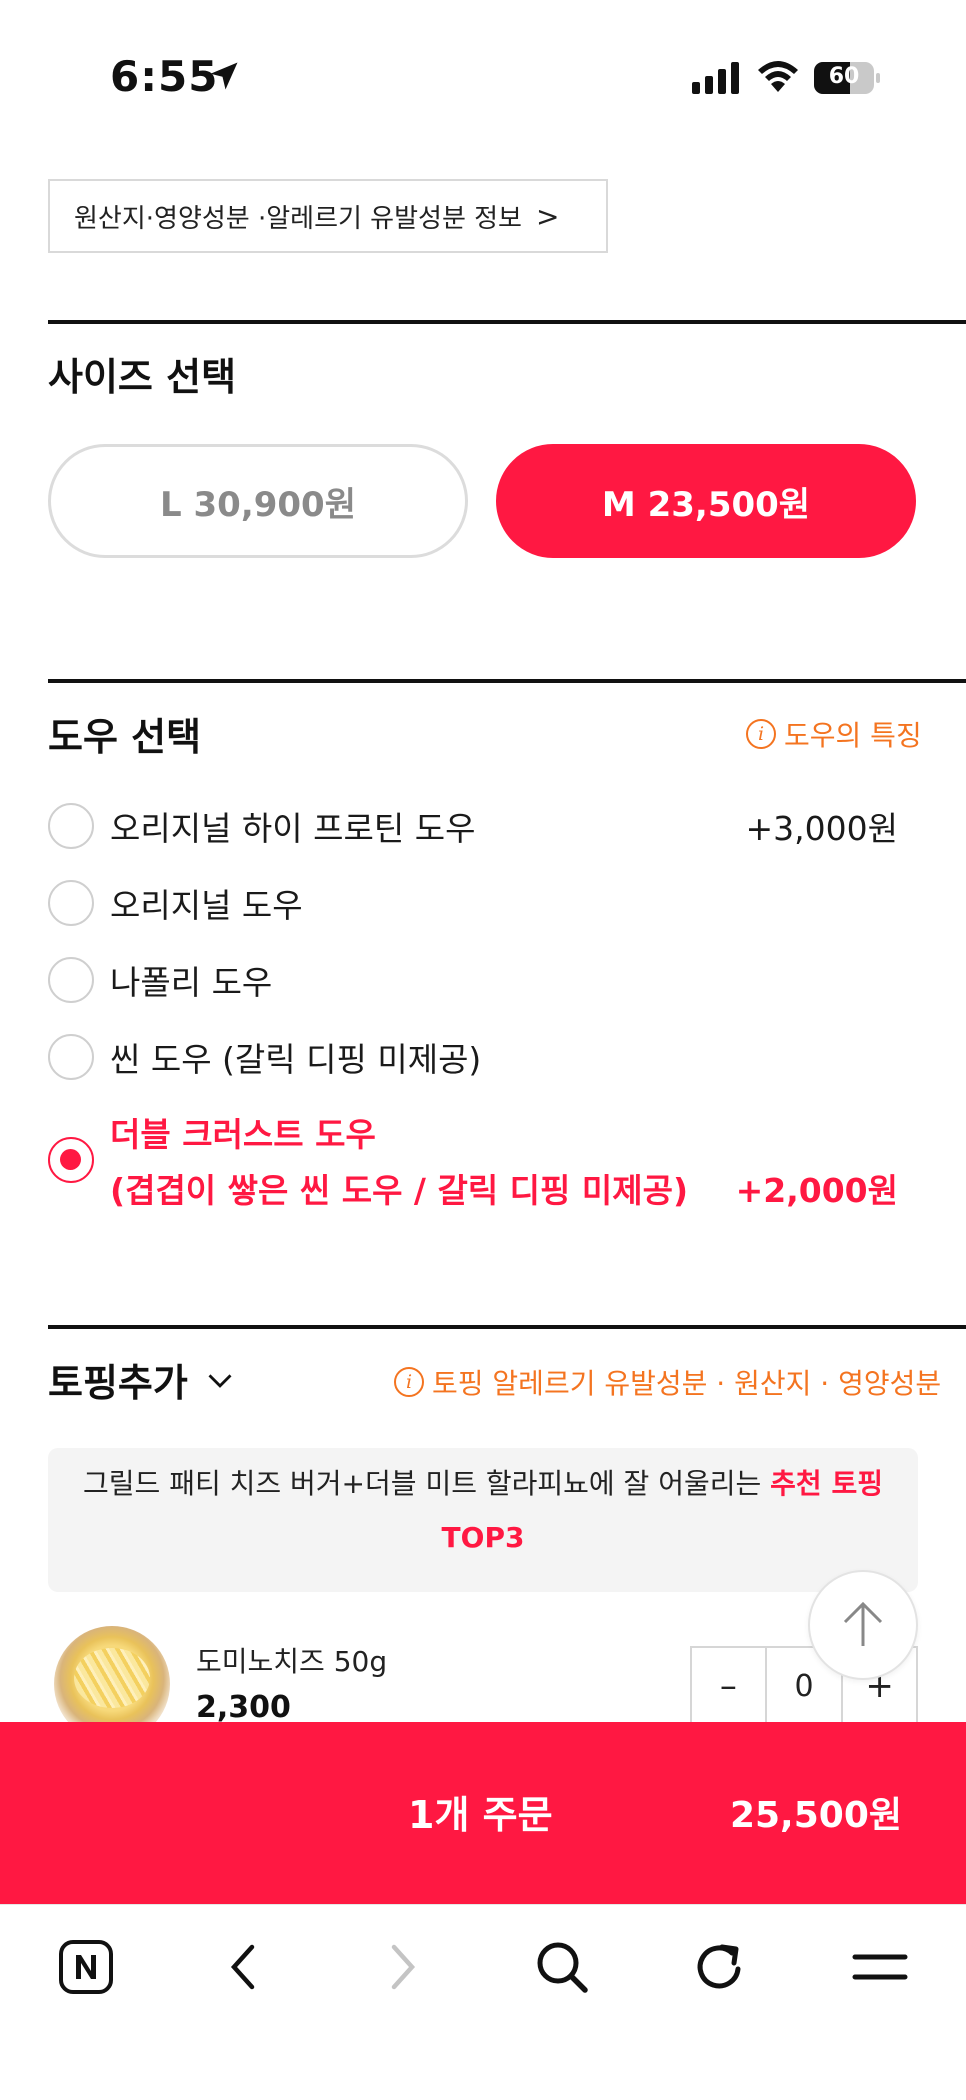 Image resolution: width=966 pixels, height=2100 pixels. Describe the element at coordinates (296, 1059) in the screenshot. I see `dough-option-label: 씬 도우 (갈릭 디핑 미제공)` at that location.